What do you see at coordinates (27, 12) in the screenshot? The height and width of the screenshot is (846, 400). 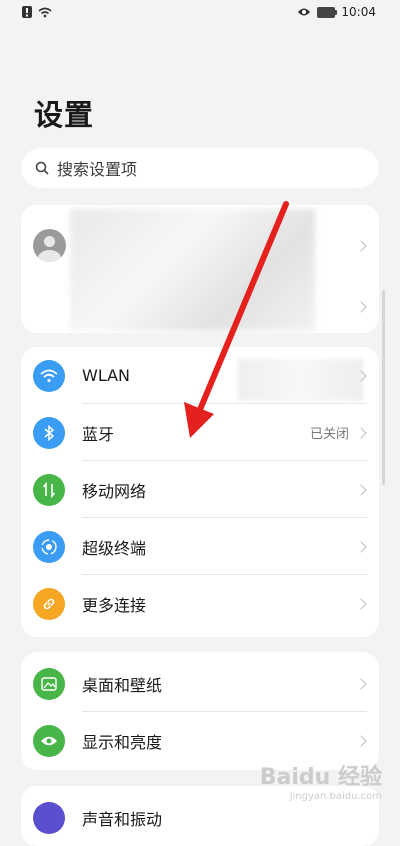 I see `alert-icon` at bounding box center [27, 12].